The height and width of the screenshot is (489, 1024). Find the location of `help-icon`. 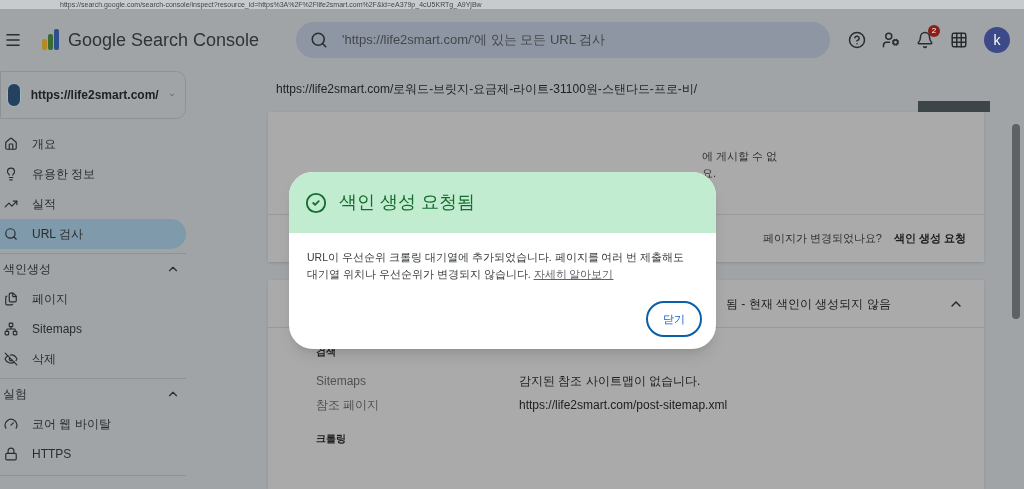

help-icon is located at coordinates (857, 40).